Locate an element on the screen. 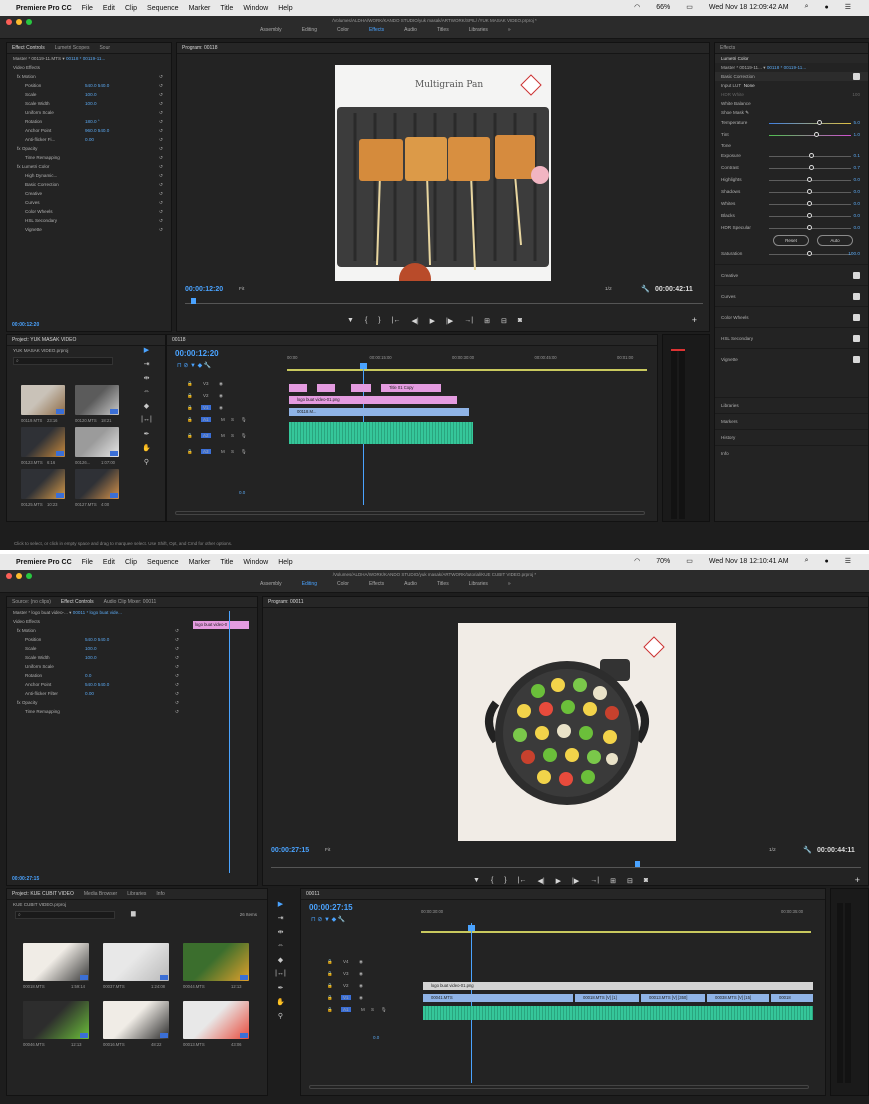 Image resolution: width=869 pixels, height=1104 pixels. lumetri-slider-row: Blacks 0.0 is located at coordinates (791, 216).